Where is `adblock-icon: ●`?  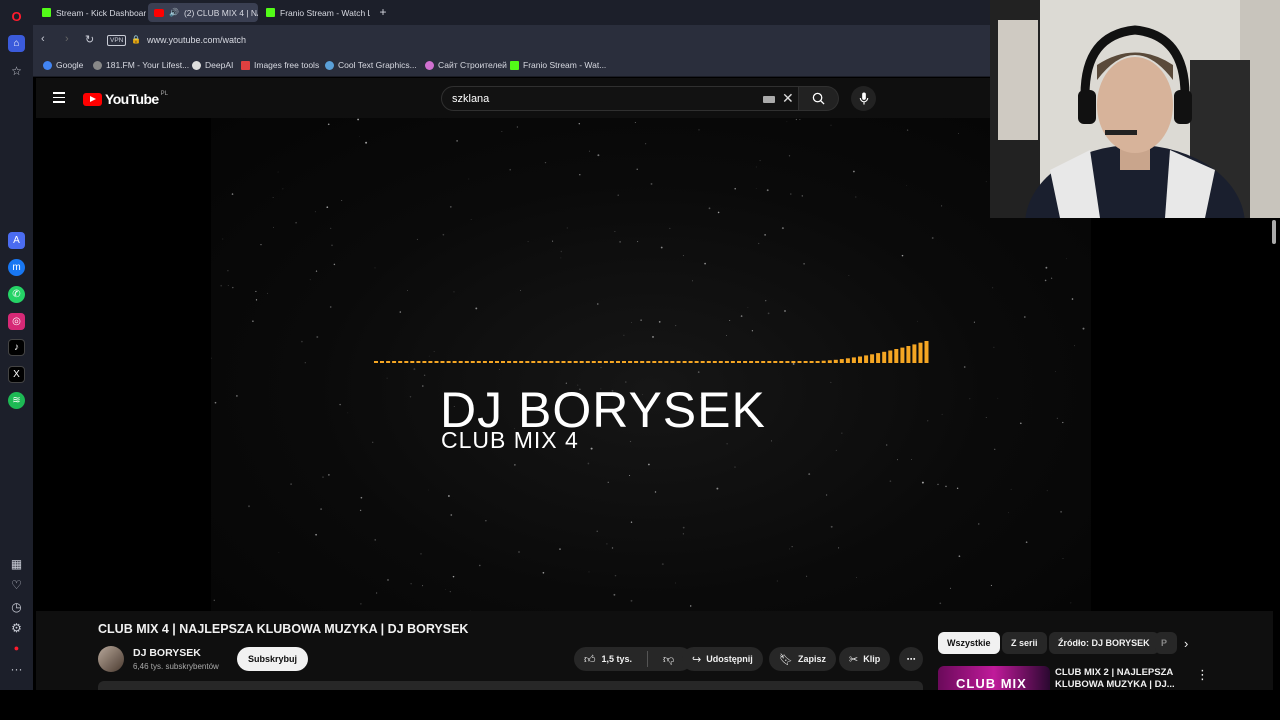 adblock-icon: ● is located at coordinates (16, 648).